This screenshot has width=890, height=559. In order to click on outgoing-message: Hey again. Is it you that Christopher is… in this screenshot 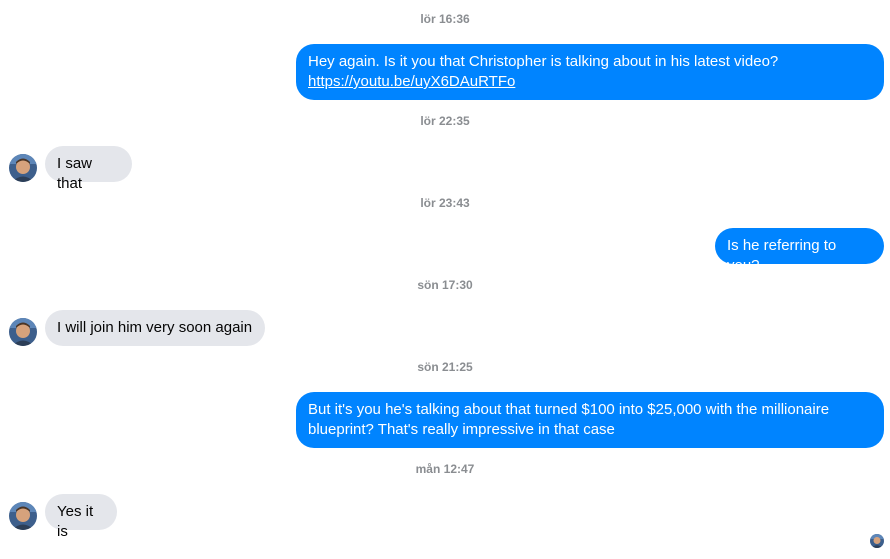, I will do `click(590, 72)`.